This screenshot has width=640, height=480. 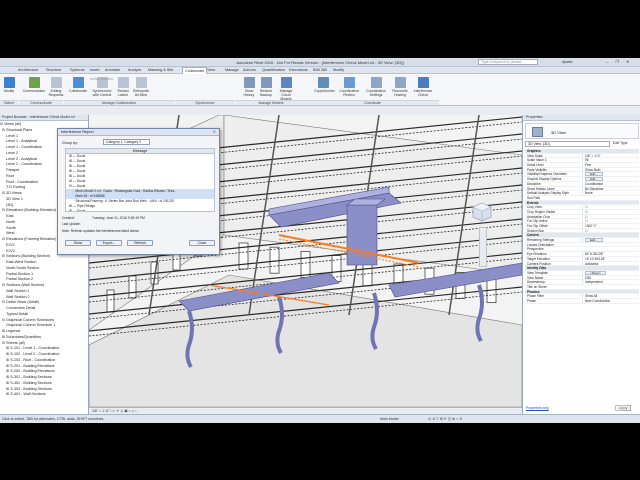 I want to click on manage-cloud-models-button: Manage Cloud Models, so click(x=286, y=89).